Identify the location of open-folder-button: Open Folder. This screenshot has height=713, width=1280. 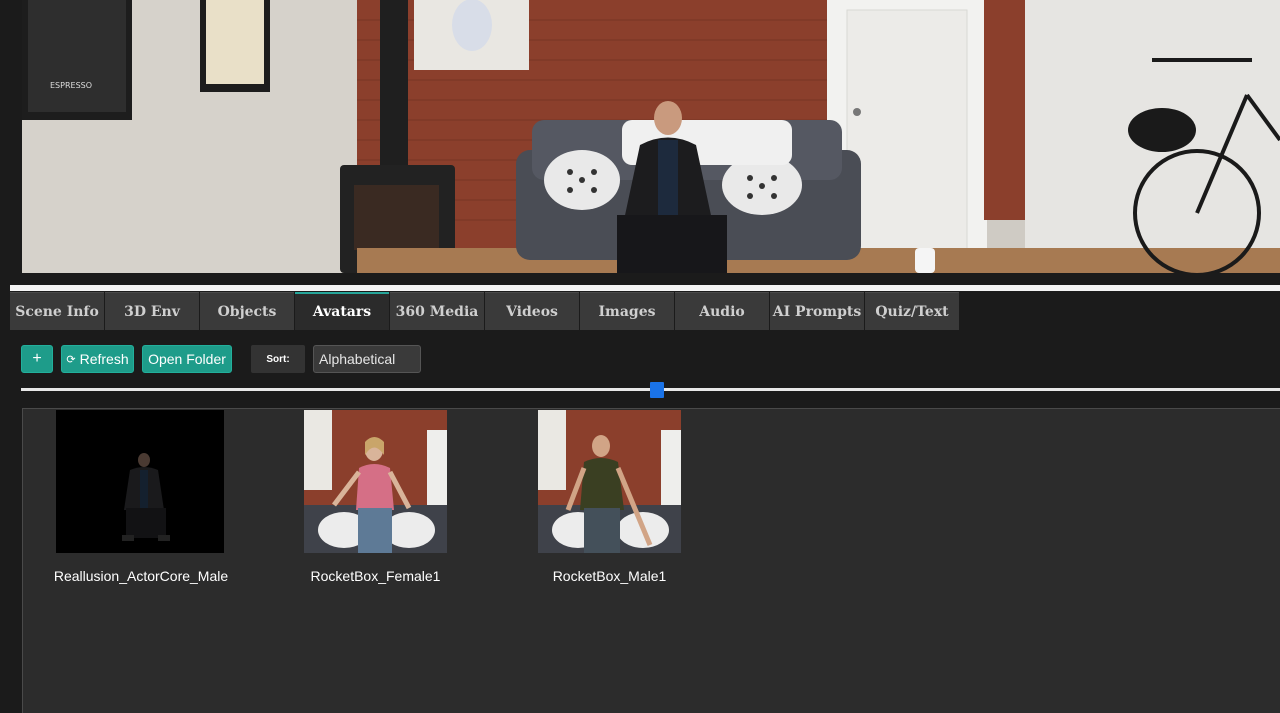
(187, 359).